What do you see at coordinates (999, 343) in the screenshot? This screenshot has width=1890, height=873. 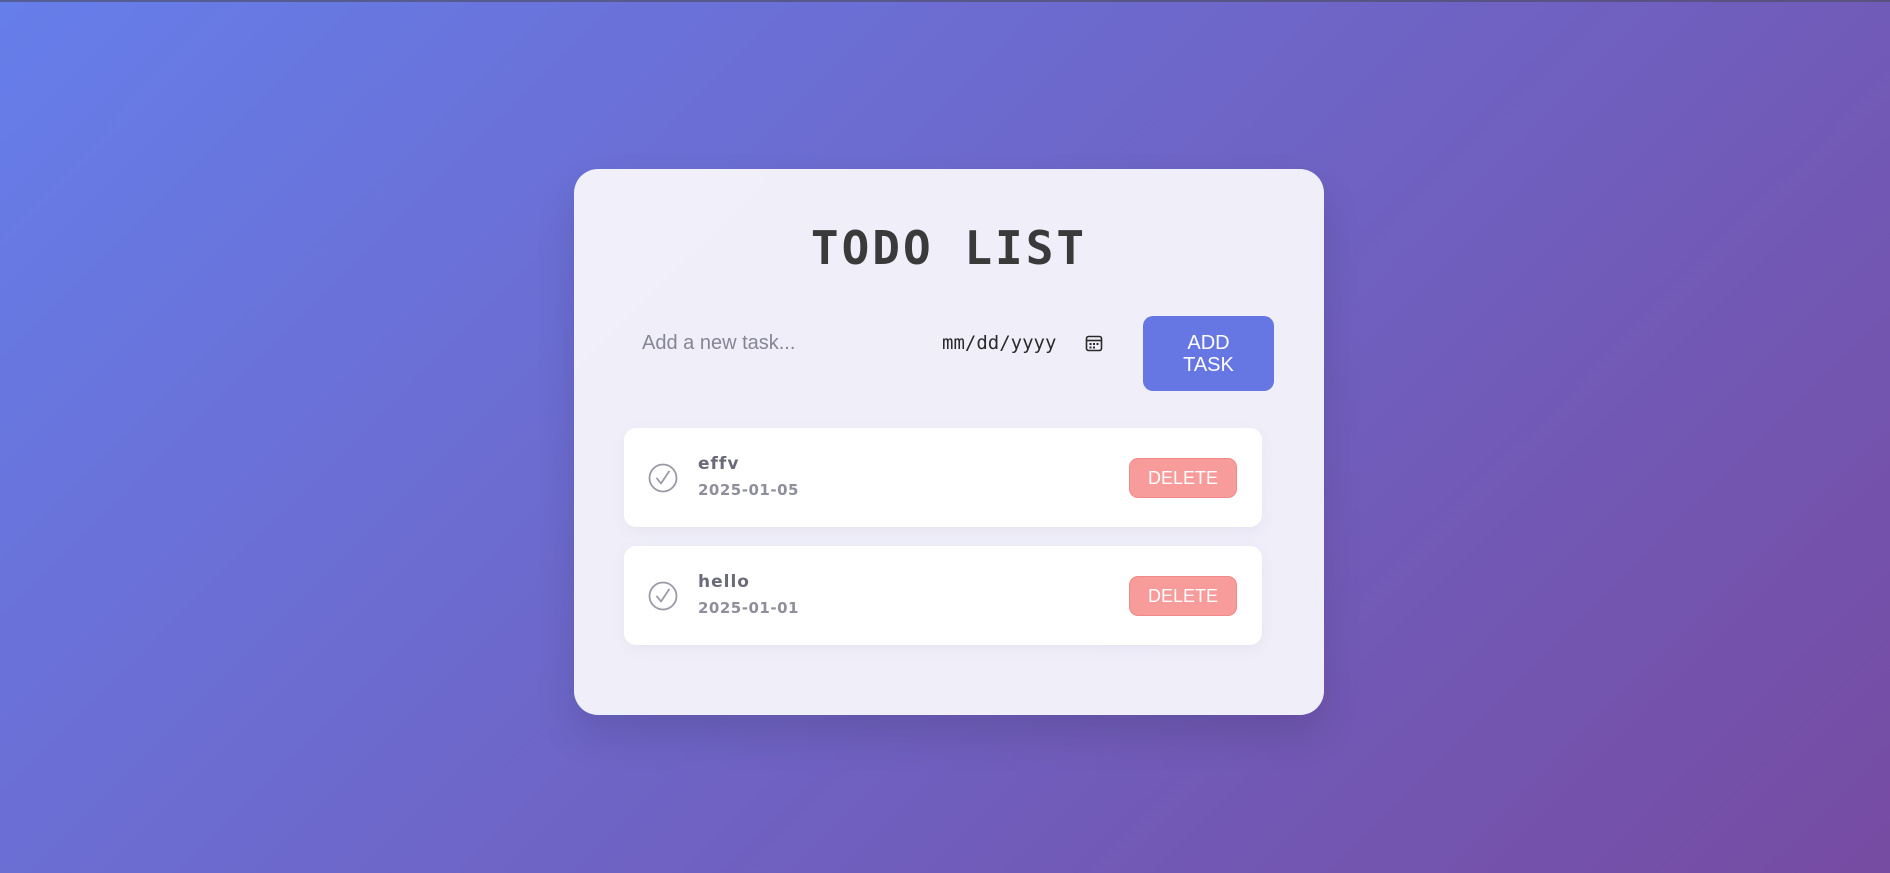 I see `date-placeholder: mm/dd/yyyy` at bounding box center [999, 343].